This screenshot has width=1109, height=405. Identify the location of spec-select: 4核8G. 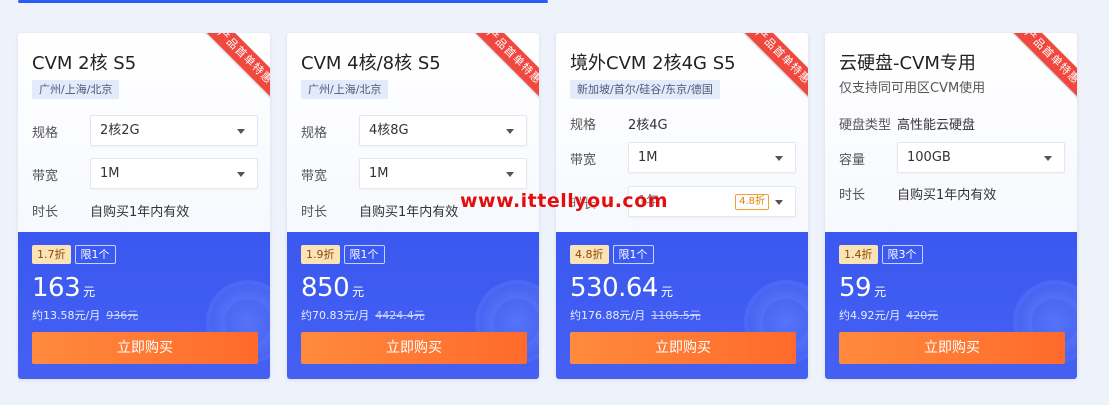
(443, 130).